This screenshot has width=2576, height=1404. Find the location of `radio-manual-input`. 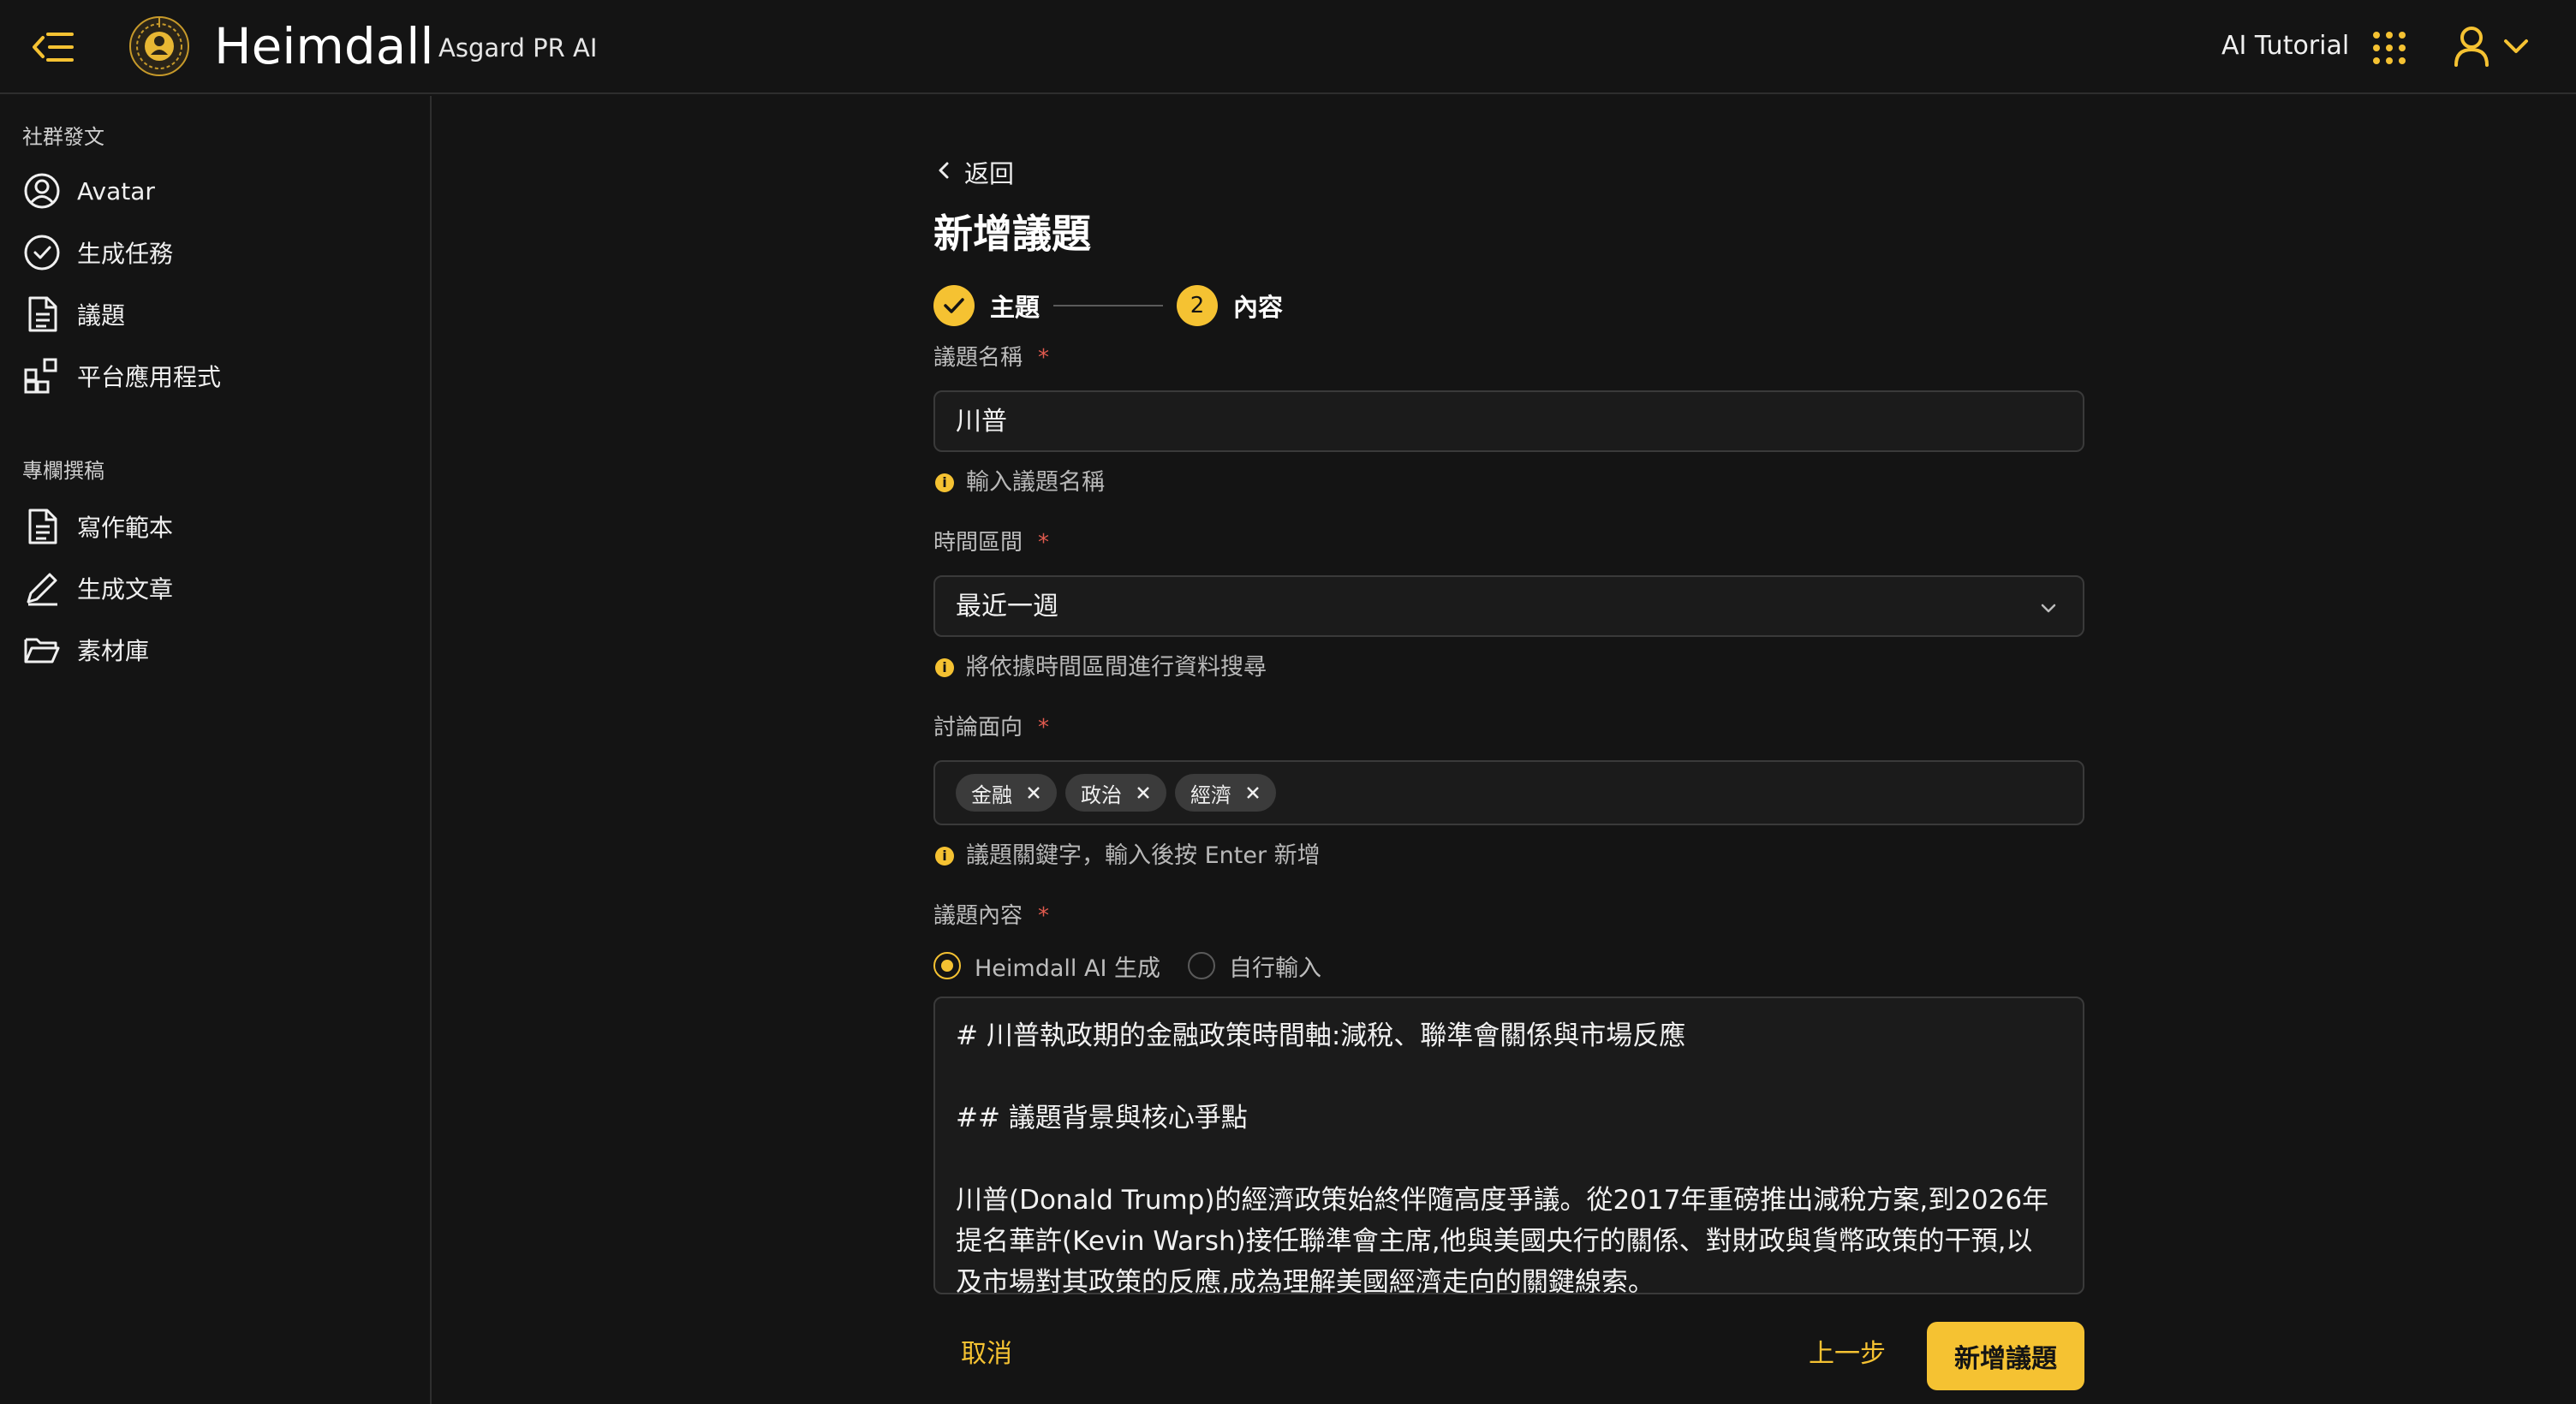

radio-manual-input is located at coordinates (1202, 965).